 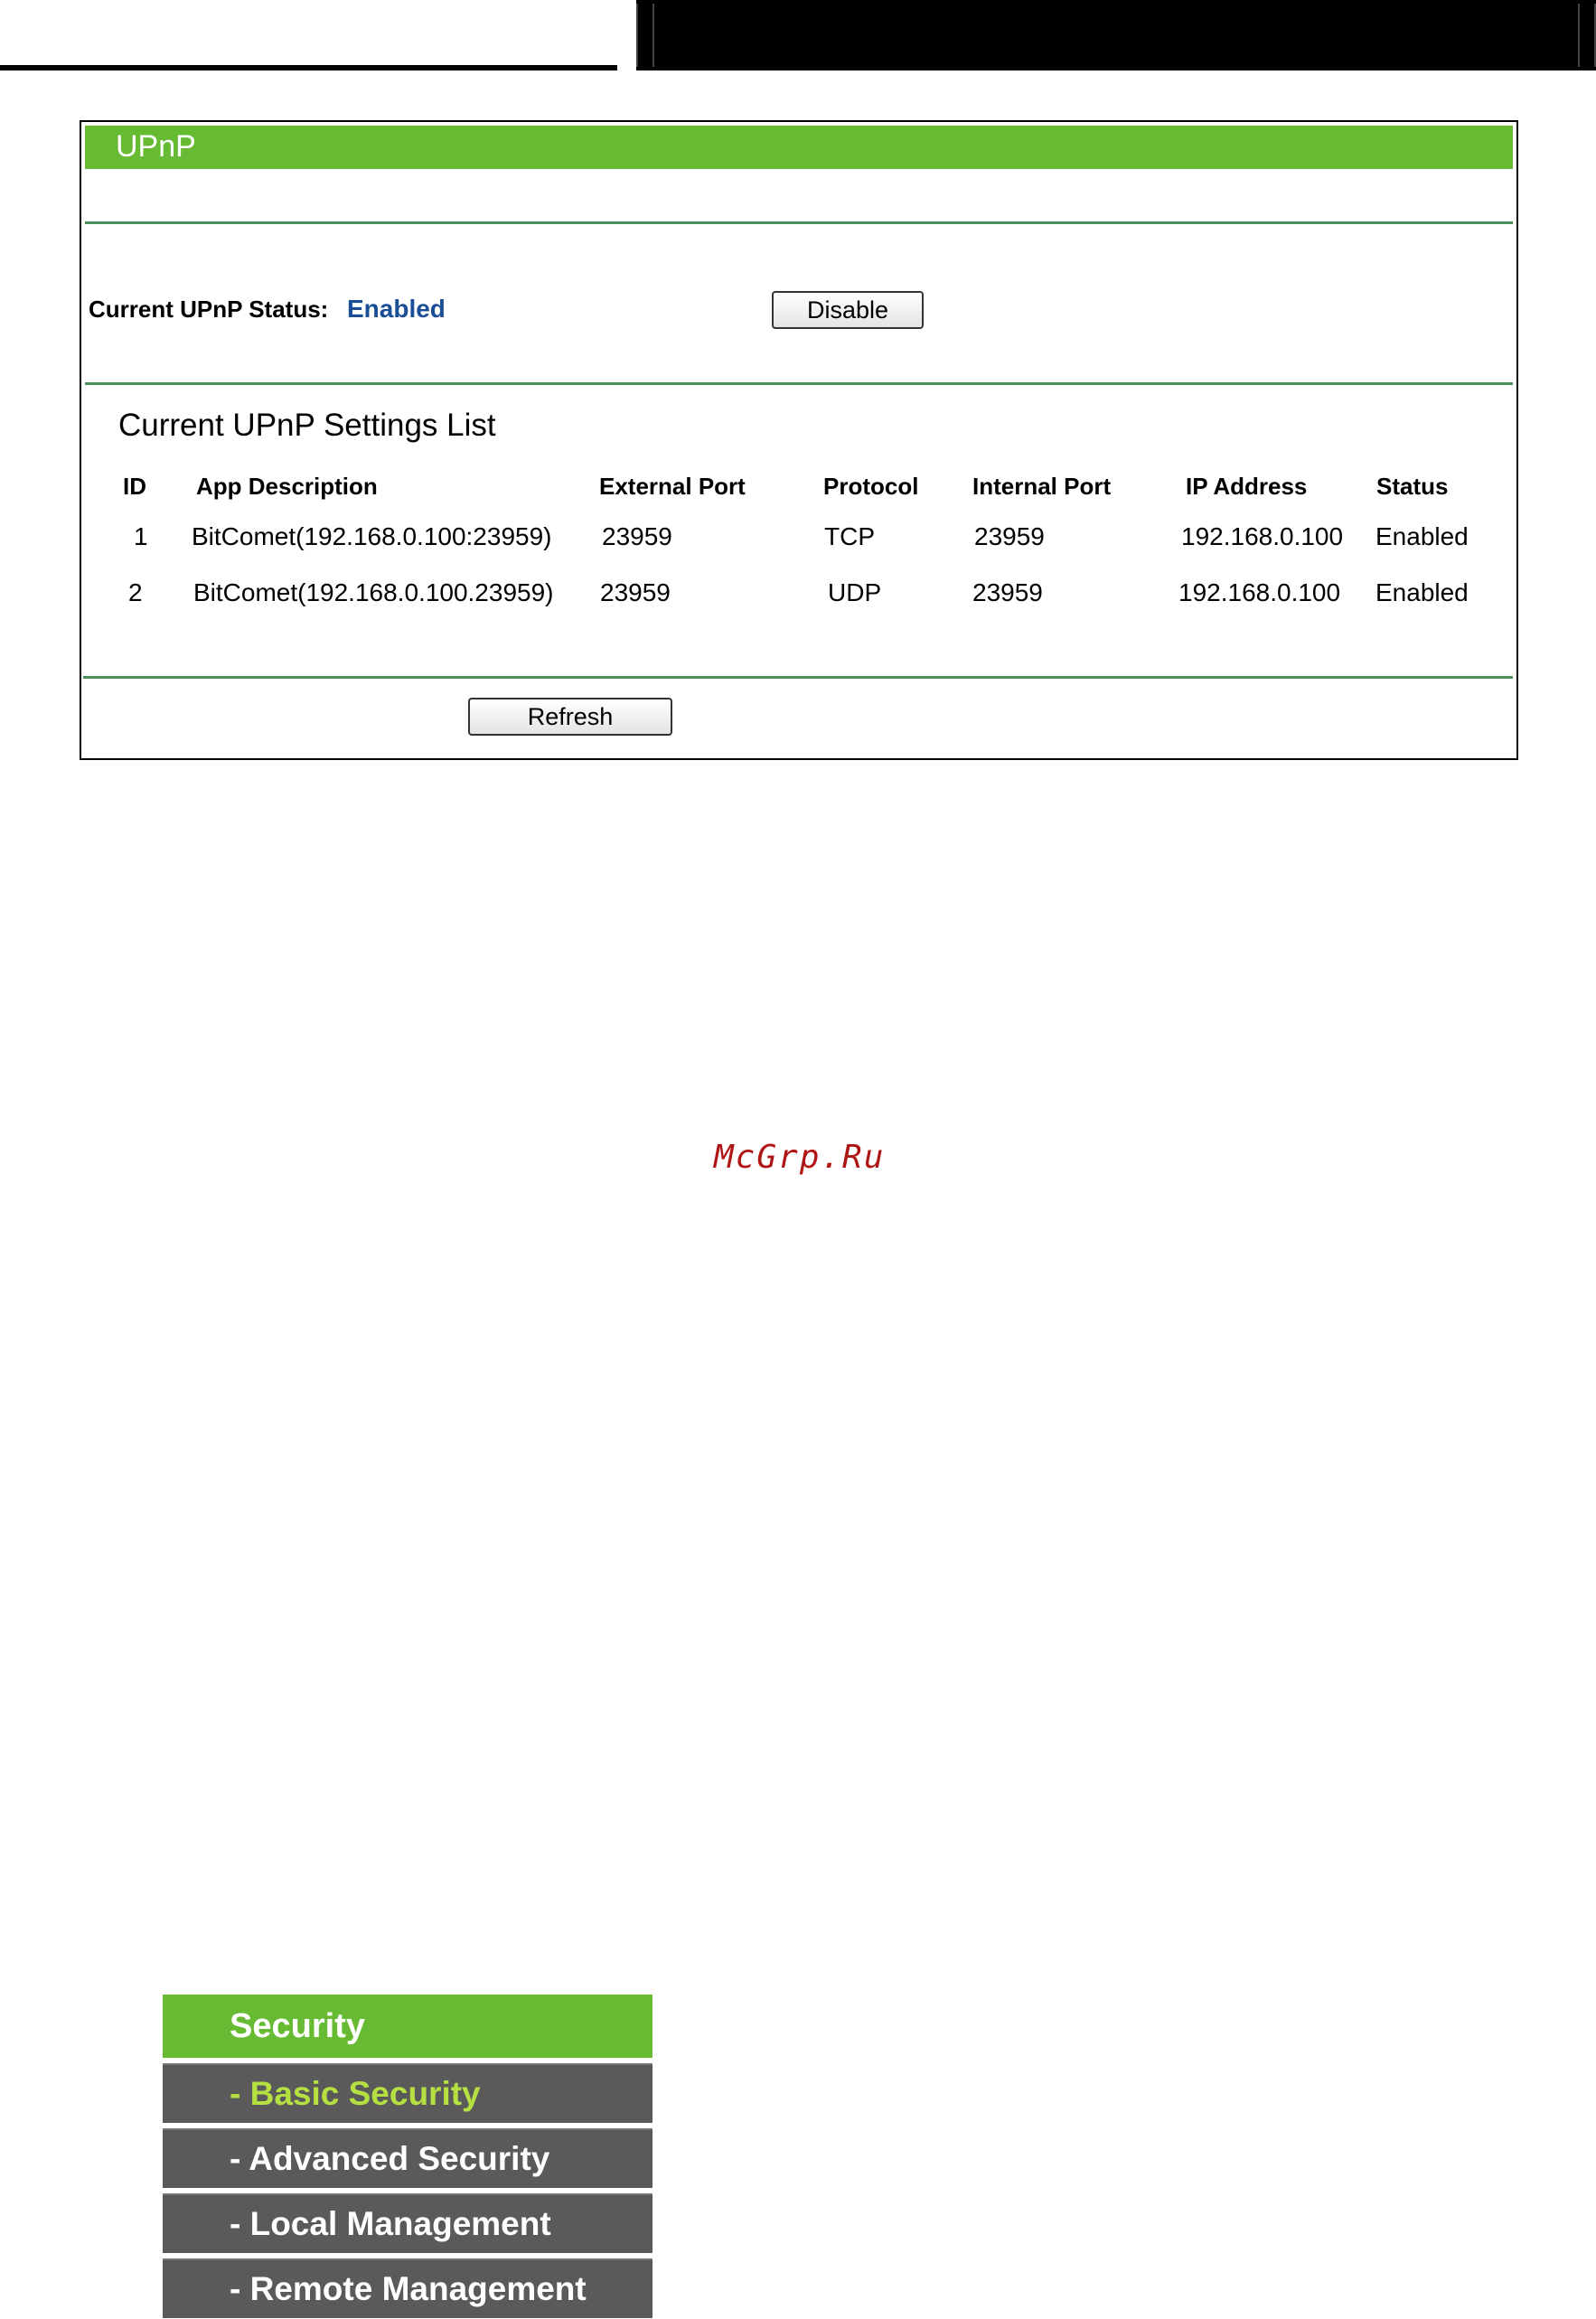 What do you see at coordinates (1587, 35) in the screenshot?
I see `header-bar-notch-right` at bounding box center [1587, 35].